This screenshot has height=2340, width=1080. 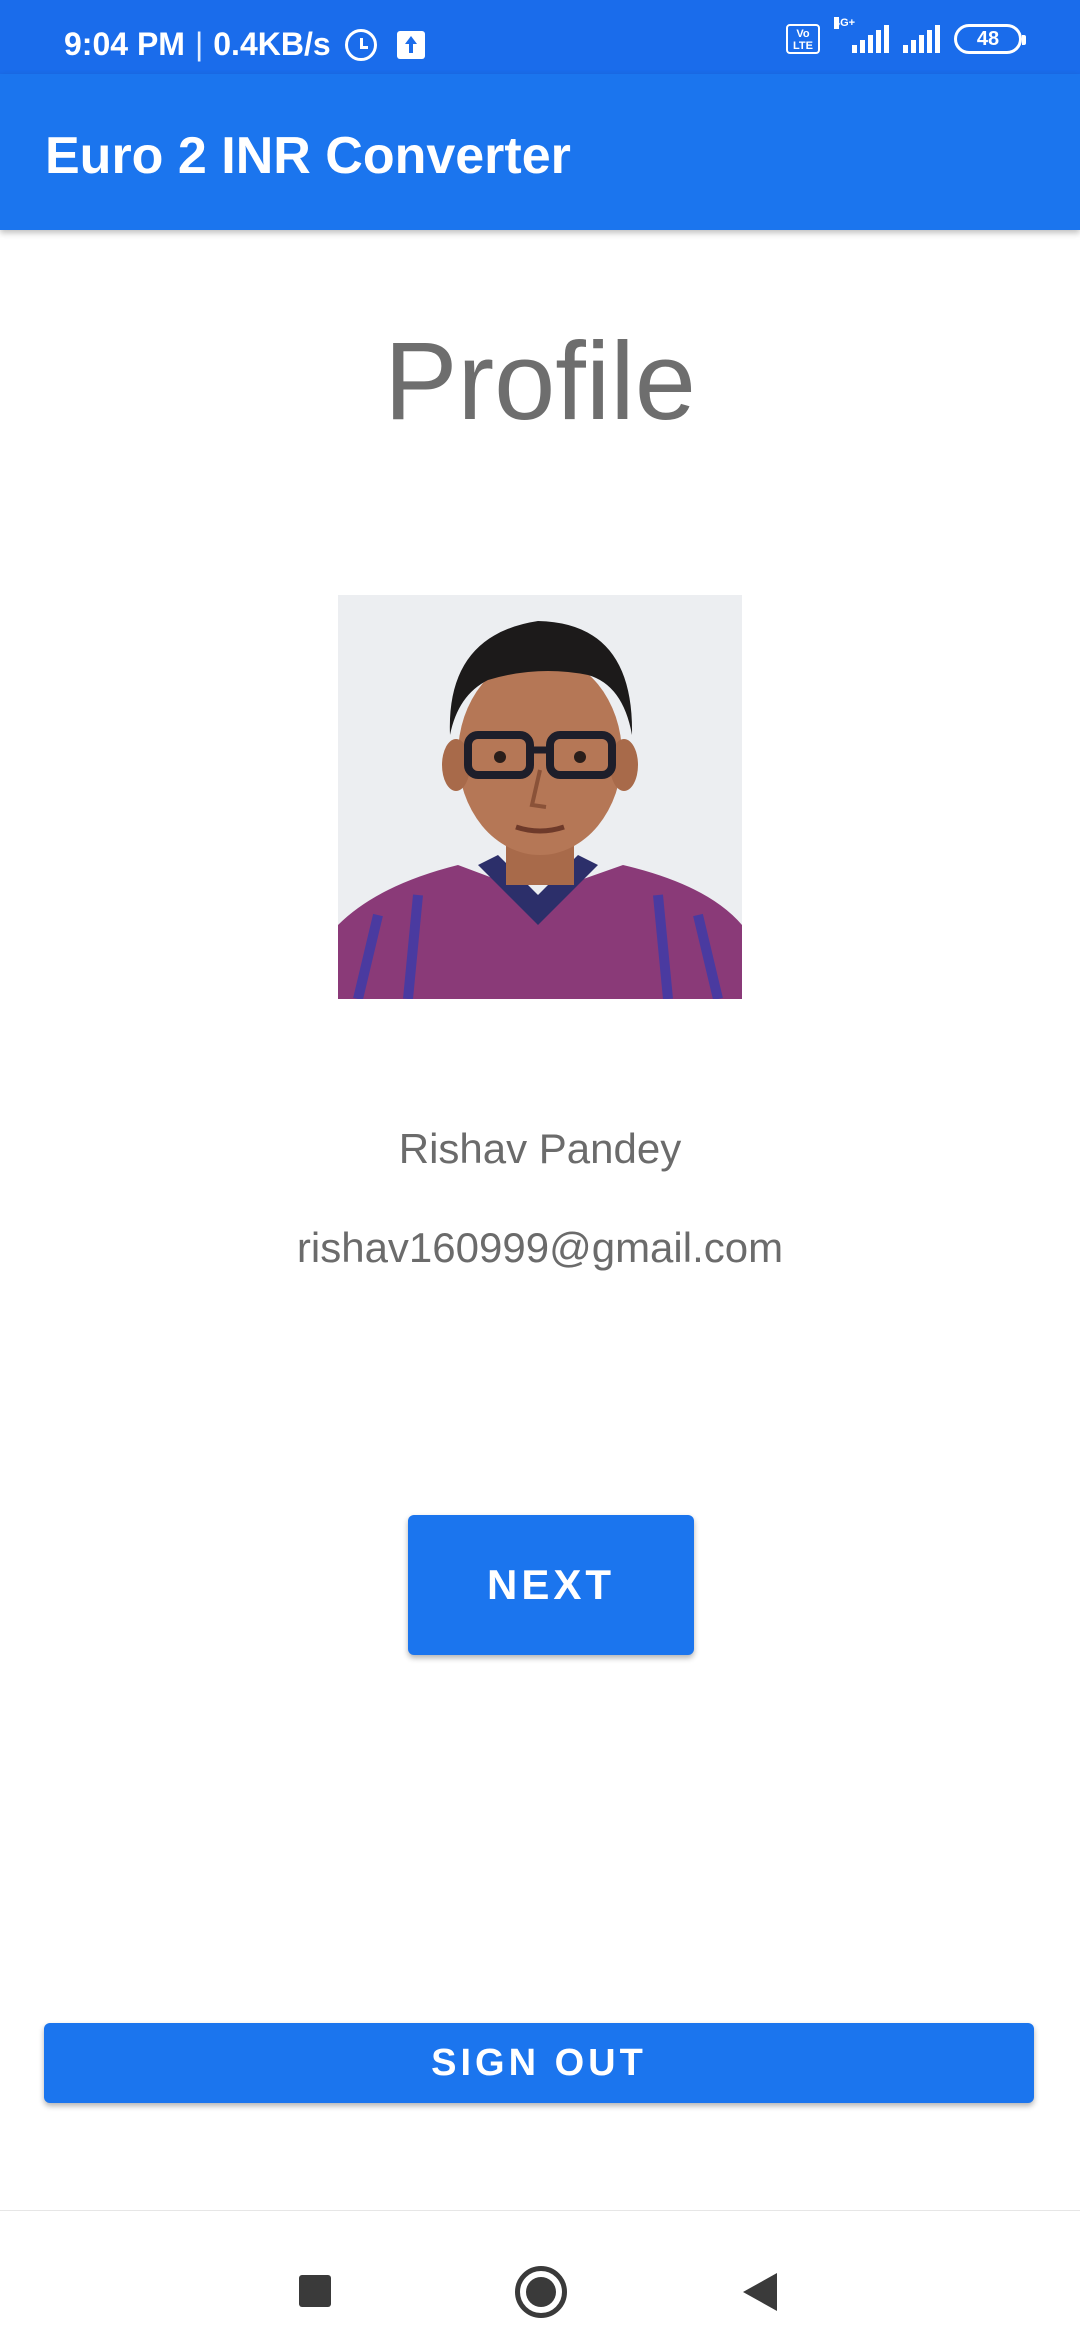 What do you see at coordinates (539, 2063) in the screenshot?
I see `sign-out-button: SIGN OUT` at bounding box center [539, 2063].